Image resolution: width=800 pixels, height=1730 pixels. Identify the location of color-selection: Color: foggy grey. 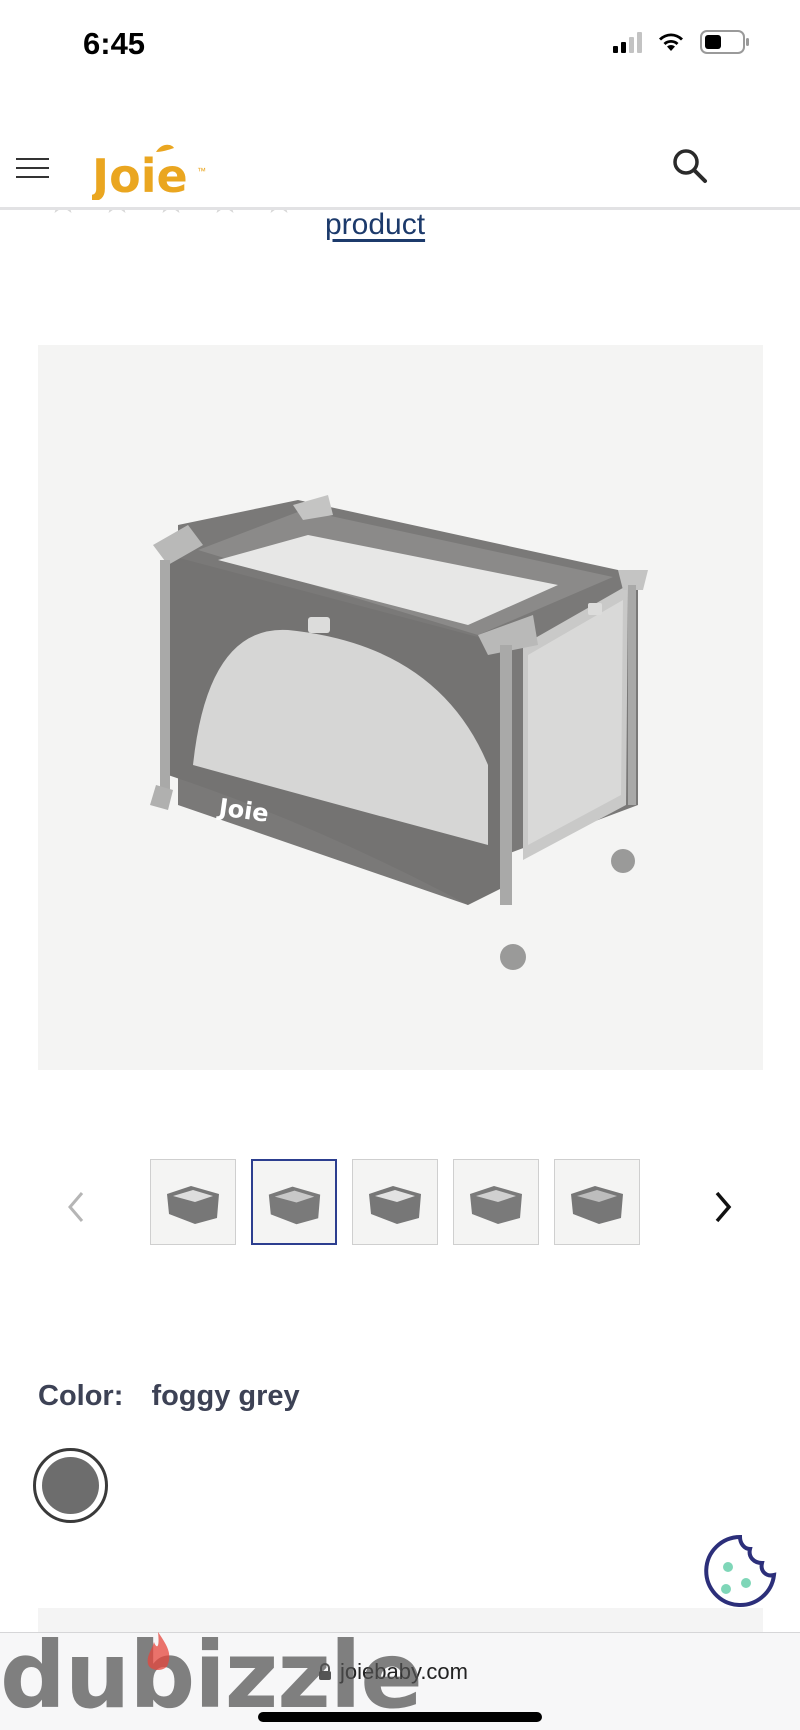
(169, 1396).